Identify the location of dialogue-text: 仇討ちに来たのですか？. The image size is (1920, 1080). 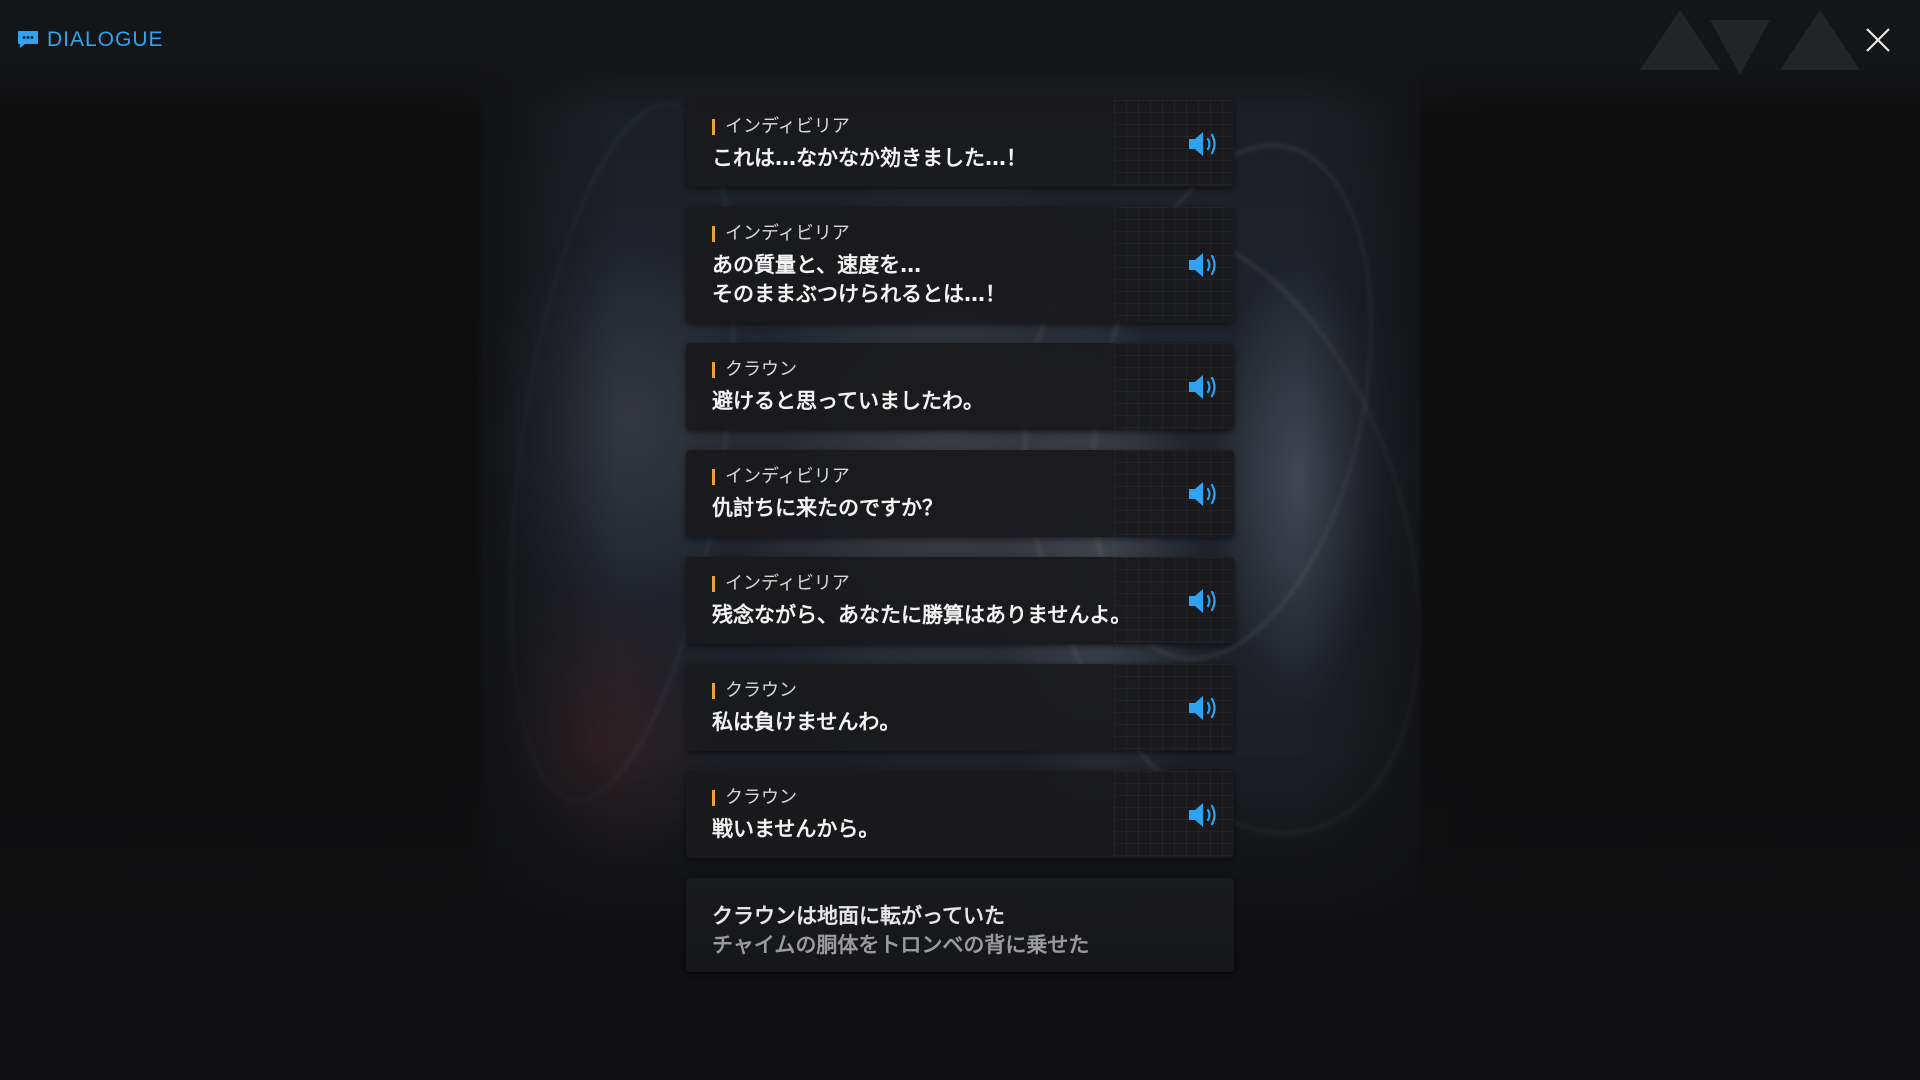
(827, 508).